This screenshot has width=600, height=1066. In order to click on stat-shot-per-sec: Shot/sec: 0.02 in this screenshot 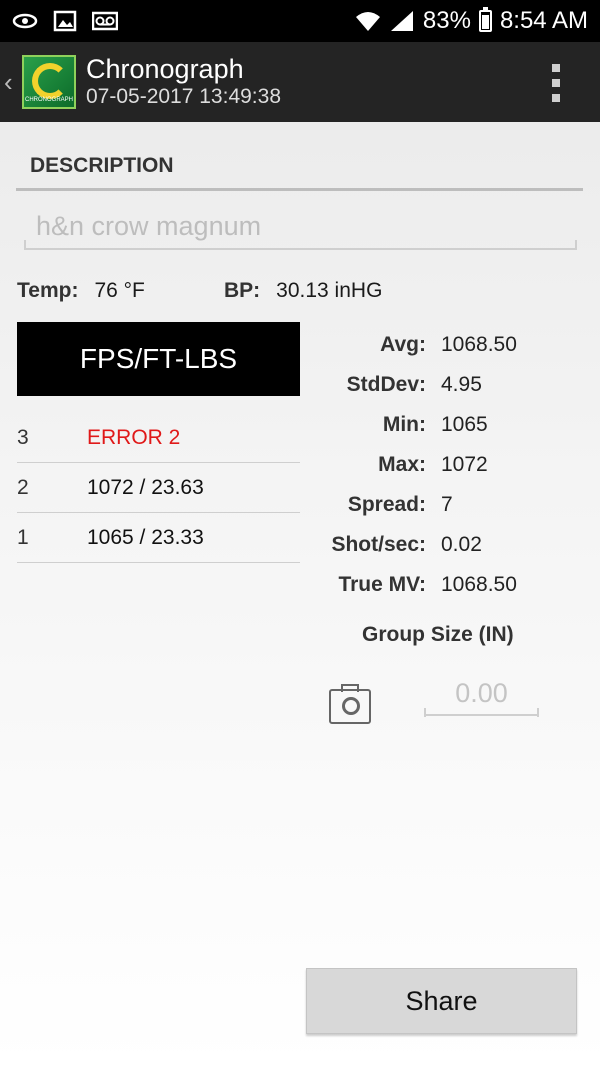, I will do `click(450, 545)`.